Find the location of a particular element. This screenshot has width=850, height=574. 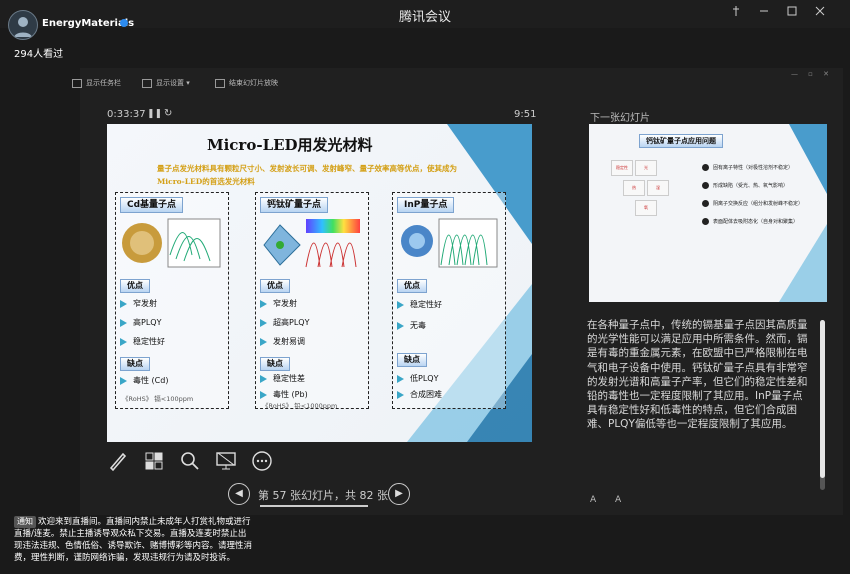

next-slide-item: 表面配体去吸附态化（自身对和聚集） is located at coordinates (750, 221).